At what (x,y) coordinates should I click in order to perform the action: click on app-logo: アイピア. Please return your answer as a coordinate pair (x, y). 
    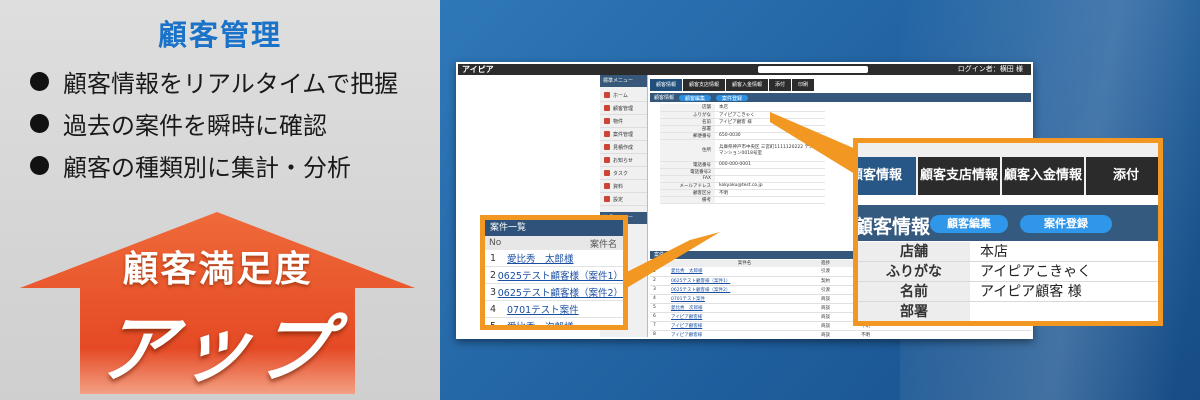
    Looking at the image, I should click on (478, 69).